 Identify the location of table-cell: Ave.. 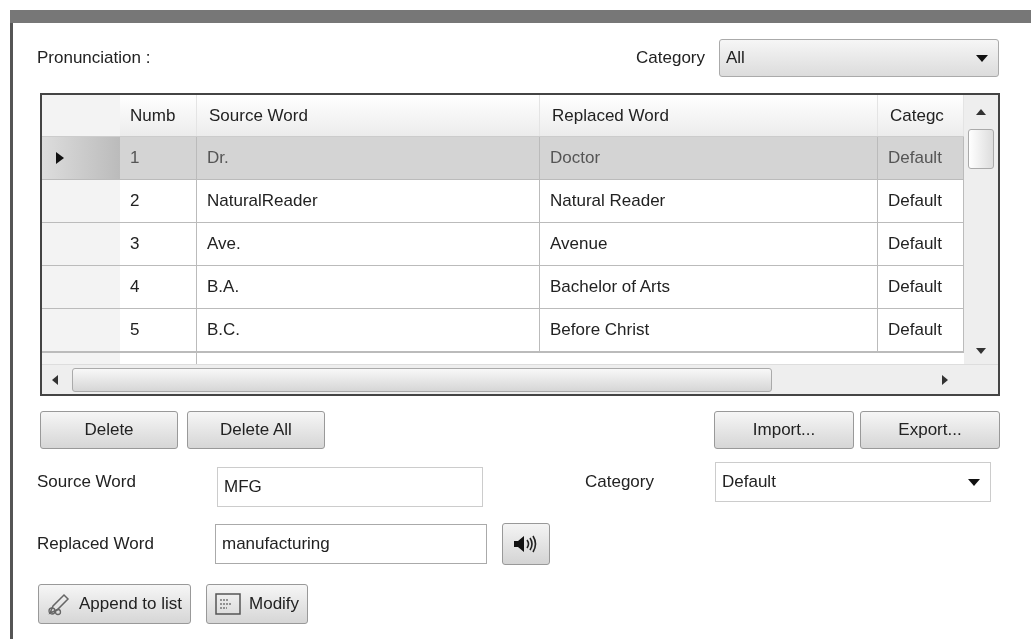
(368, 244).